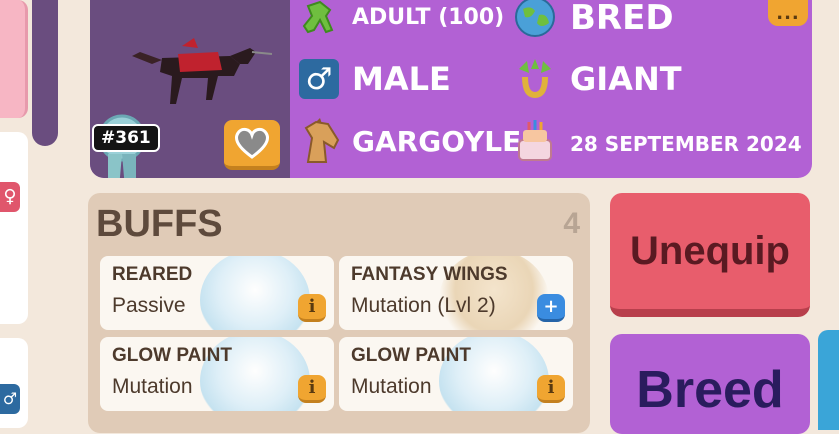 The image size is (839, 434). Describe the element at coordinates (551, 308) in the screenshot. I see `plus-icon: +` at that location.